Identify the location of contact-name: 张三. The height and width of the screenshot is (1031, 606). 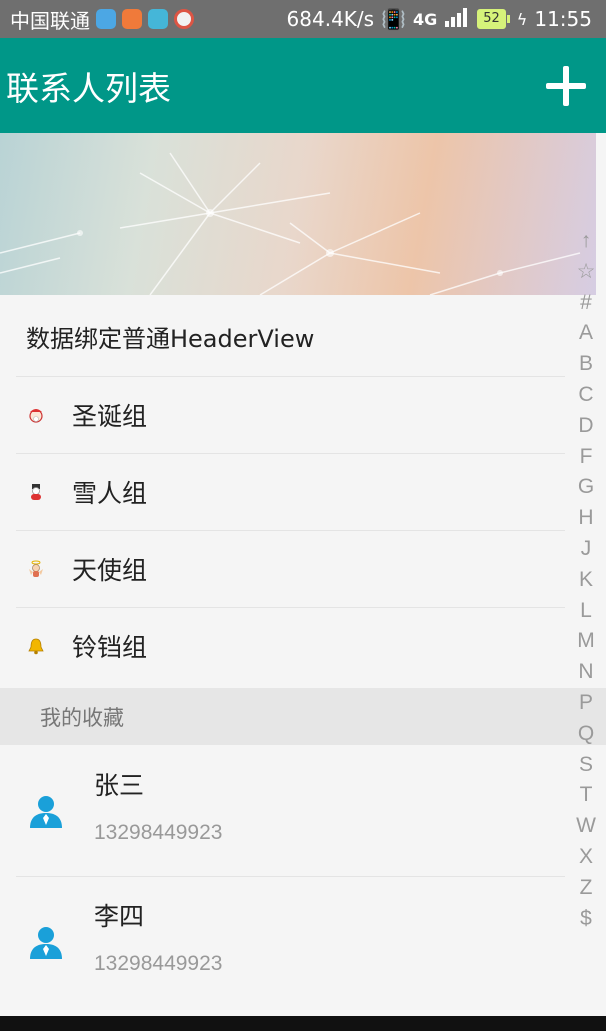
(119, 785).